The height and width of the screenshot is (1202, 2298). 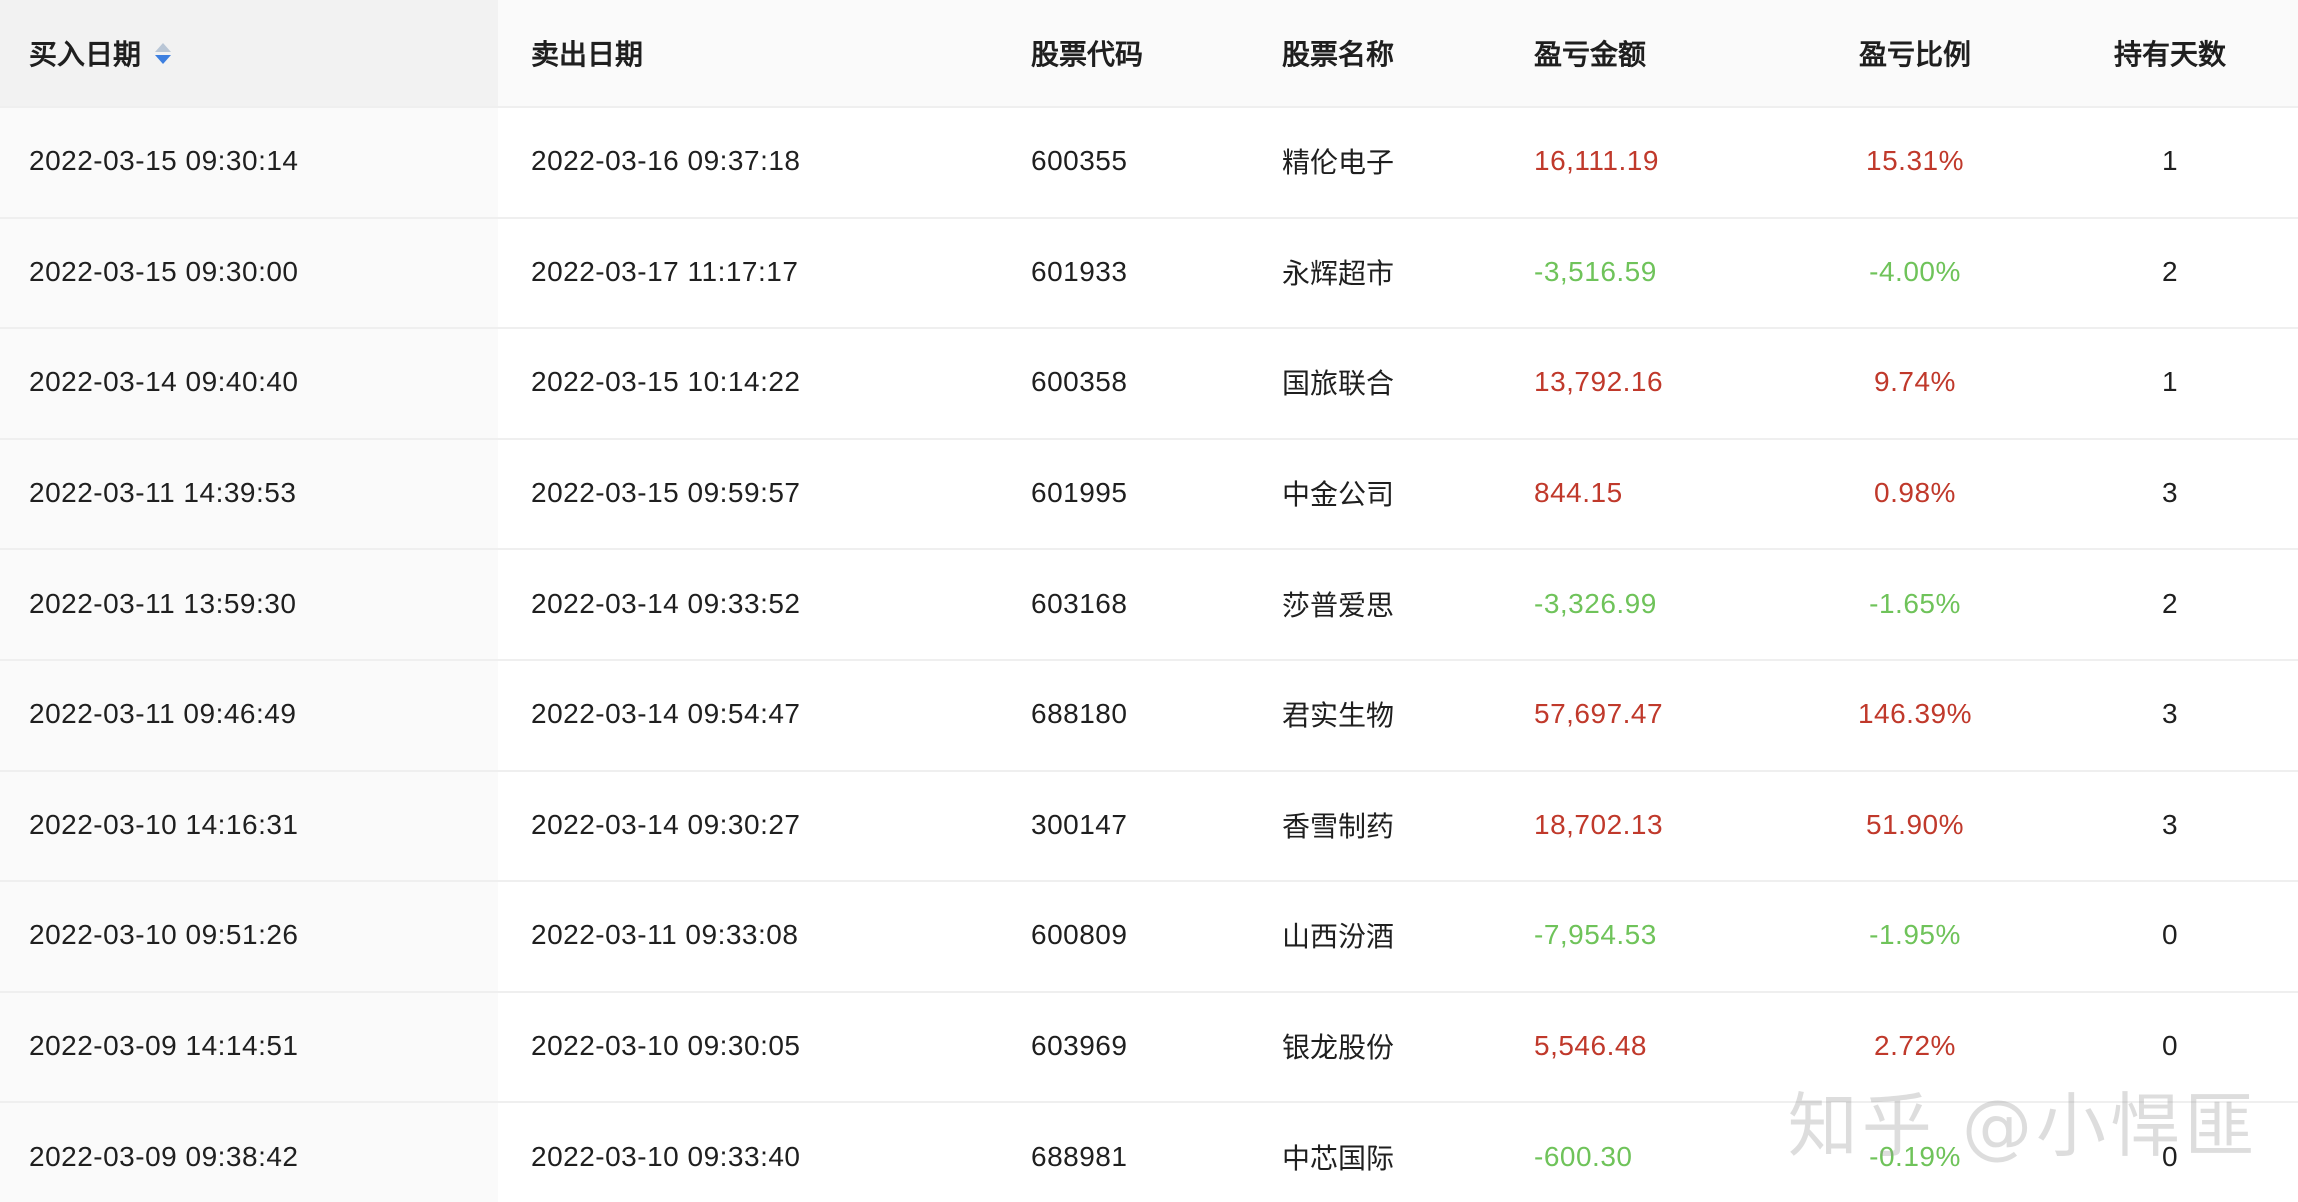 I want to click on header-pnl-amount: 盈亏金额, so click(x=1590, y=53).